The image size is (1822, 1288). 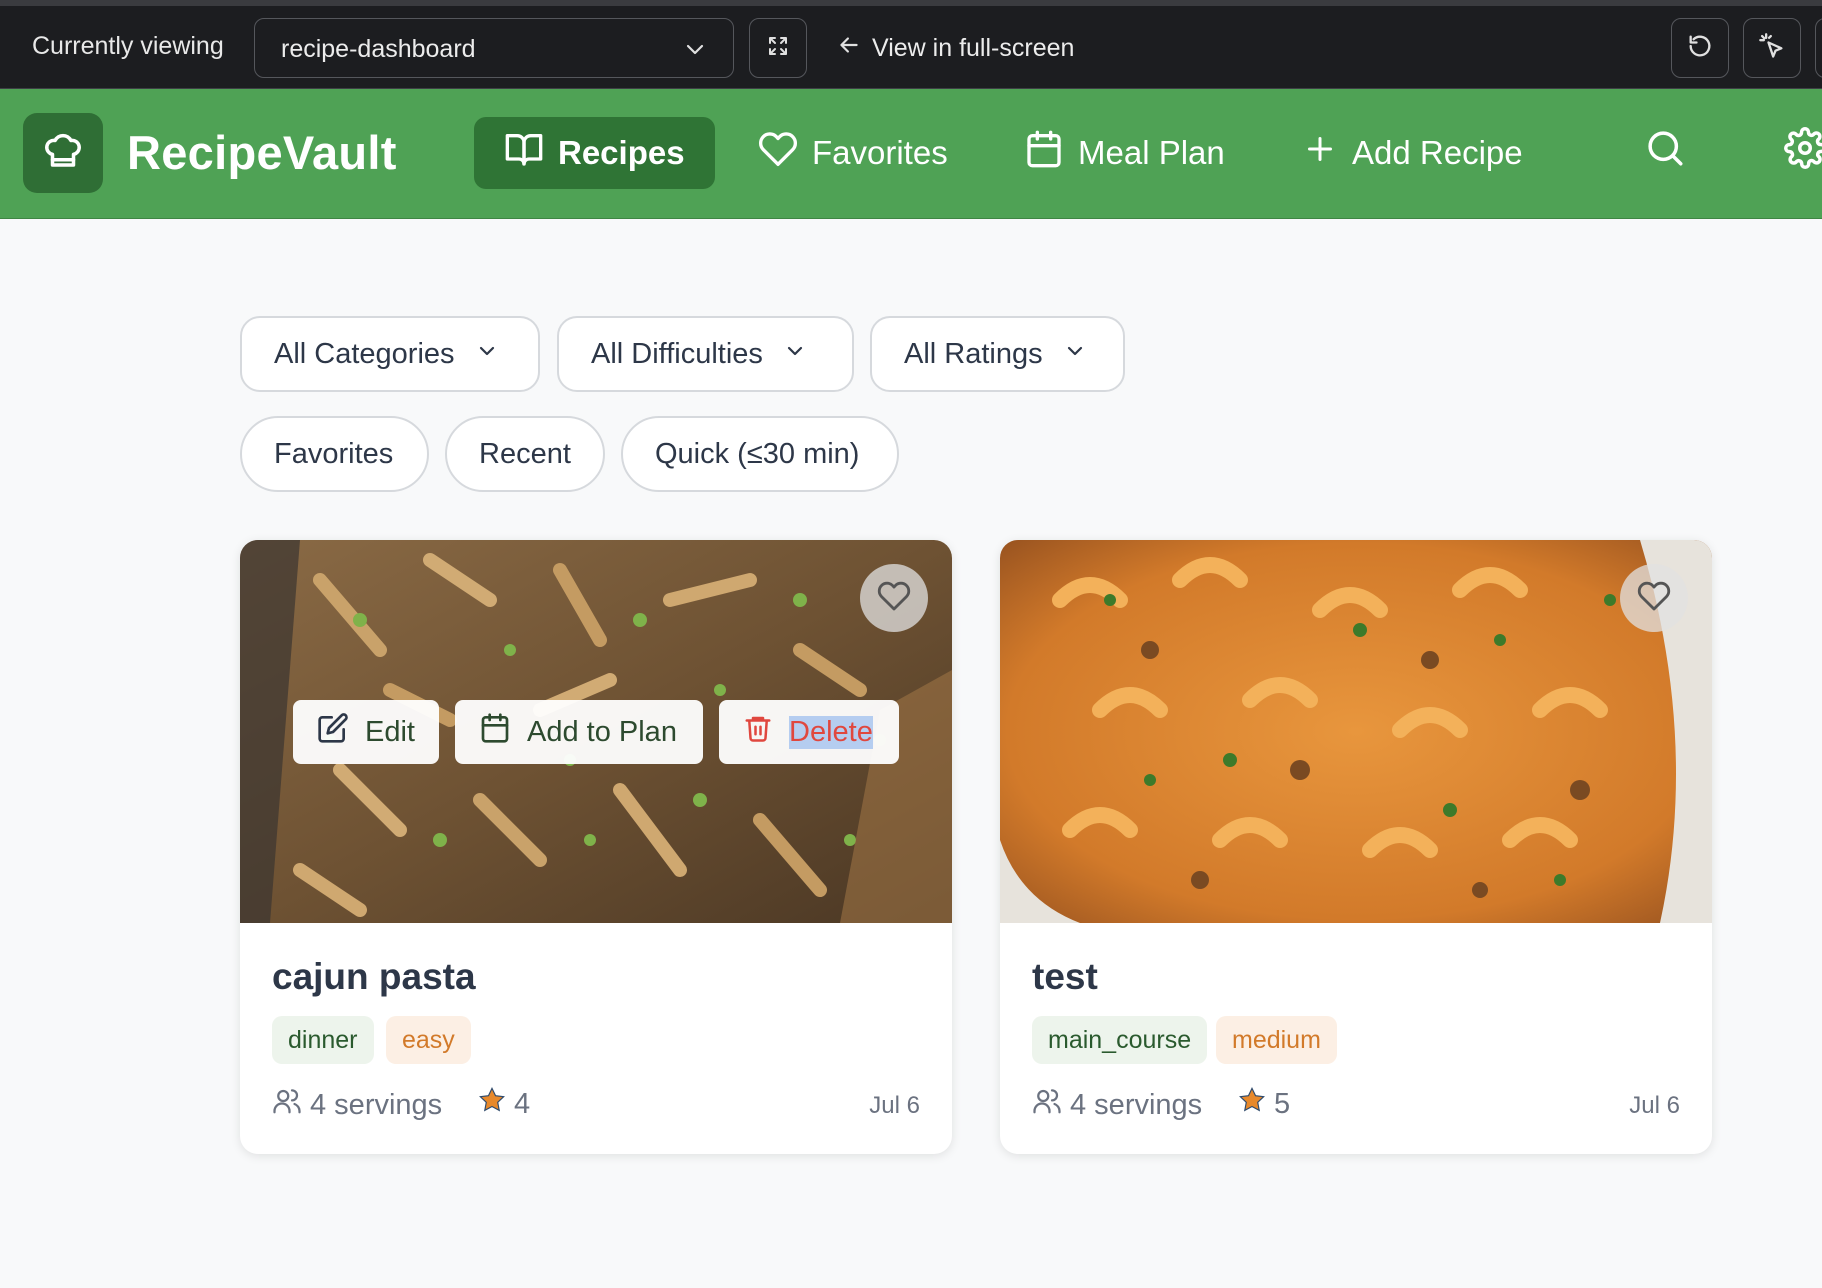 I want to click on plus-icon, so click(x=1320, y=153).